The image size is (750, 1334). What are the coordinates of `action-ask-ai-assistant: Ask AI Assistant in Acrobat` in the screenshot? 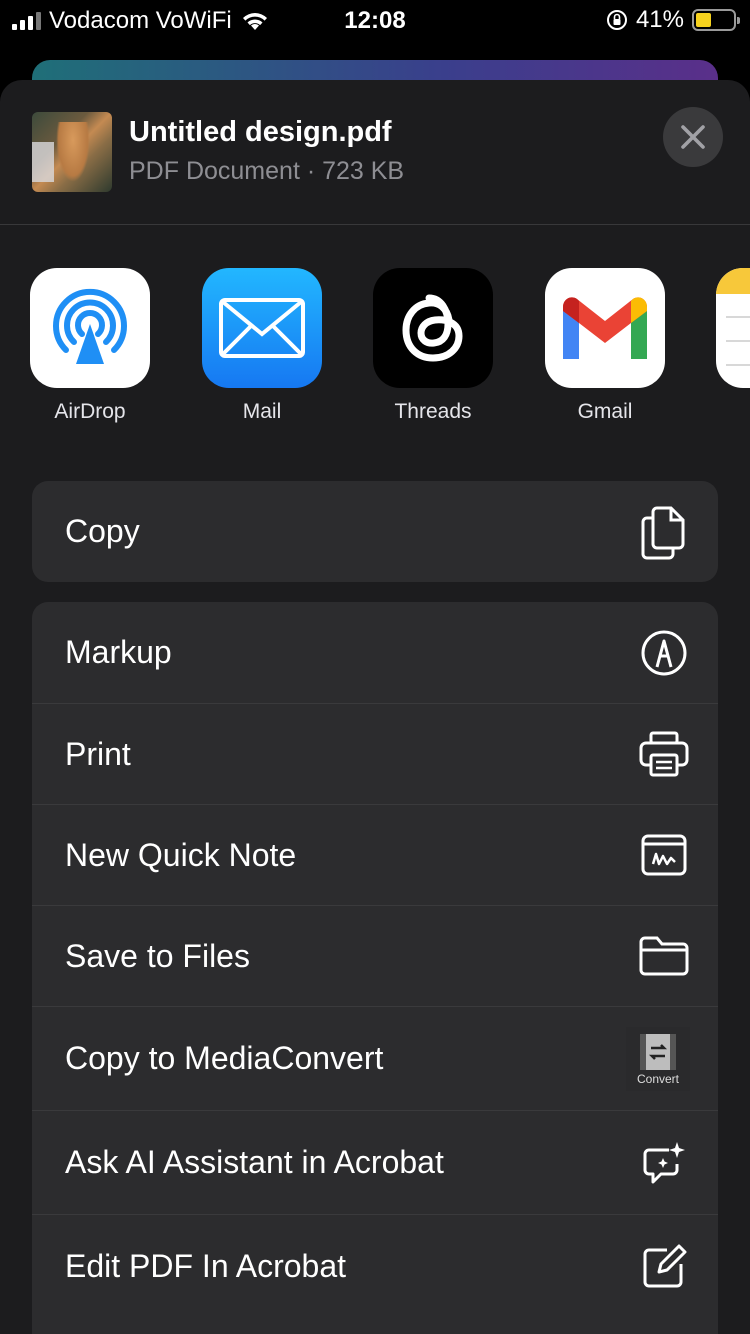 It's located at (375, 1162).